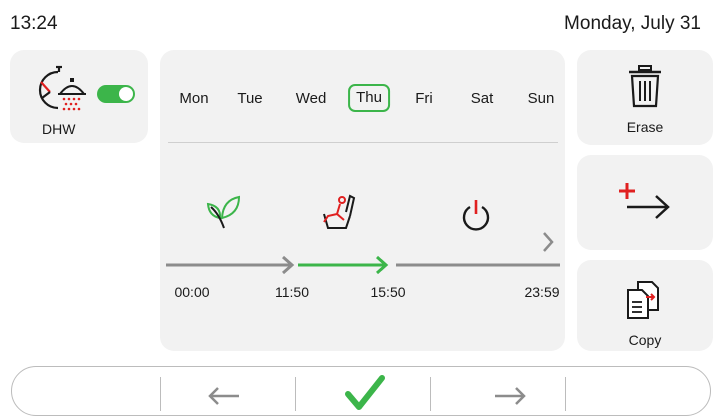 The height and width of the screenshot is (416, 713). I want to click on clock-time: 13:24, so click(34, 23).